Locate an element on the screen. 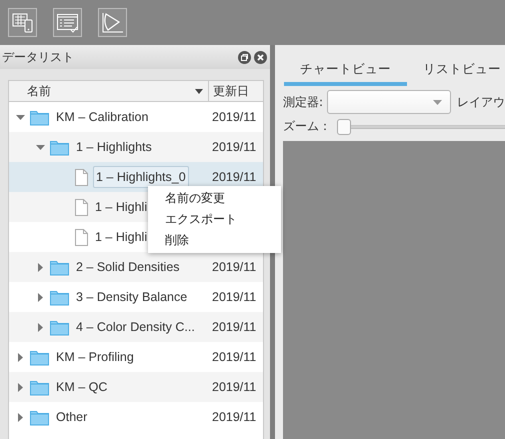  folder-row: 3 – Density Balance 2019/11 is located at coordinates (136, 297).